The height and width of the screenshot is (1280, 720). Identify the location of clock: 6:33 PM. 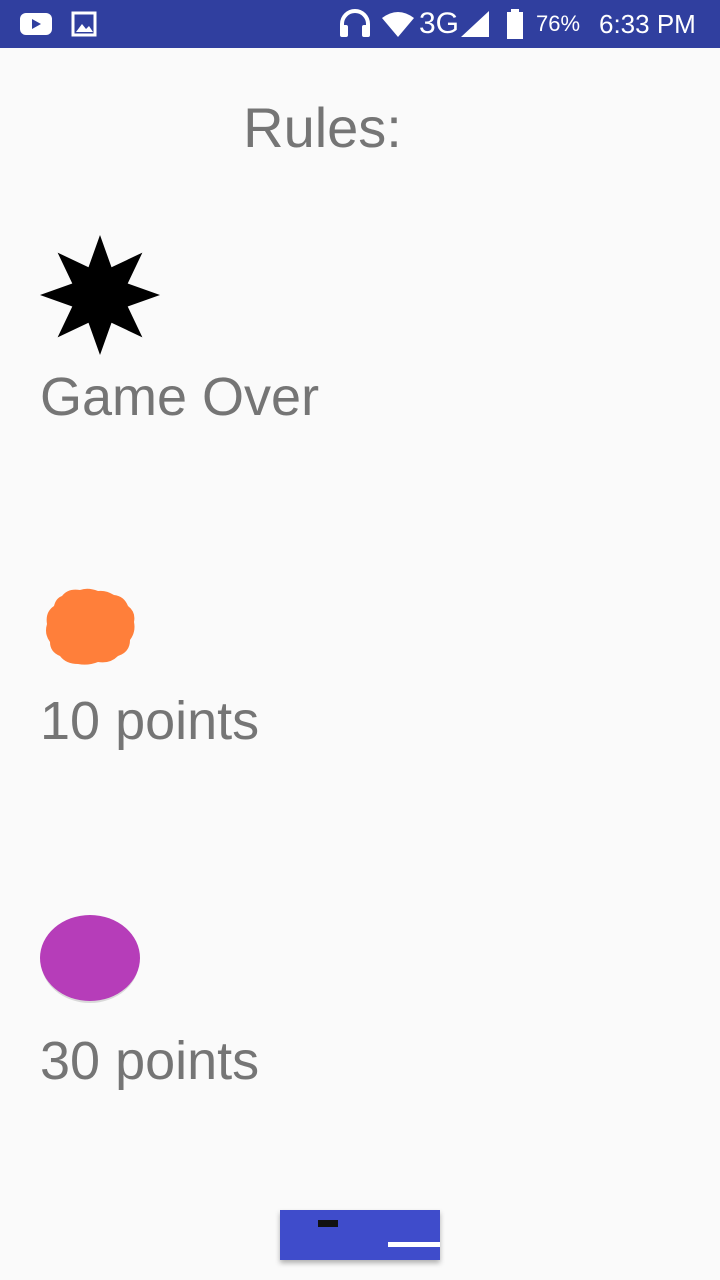
(647, 24).